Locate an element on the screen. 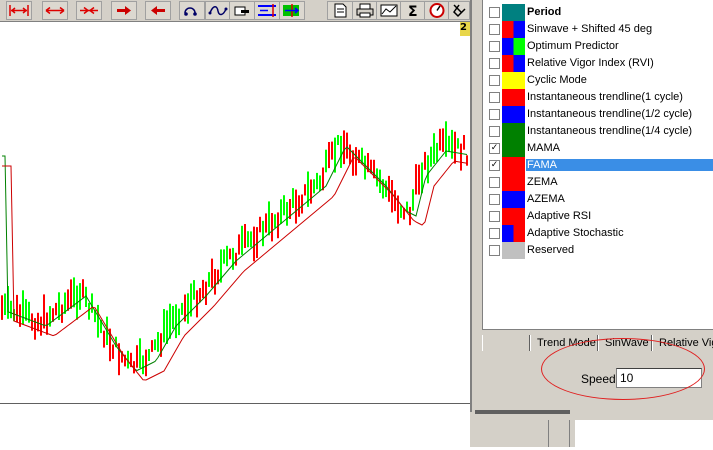 The height and width of the screenshot is (450, 713). tool-green-icon is located at coordinates (292, 10).